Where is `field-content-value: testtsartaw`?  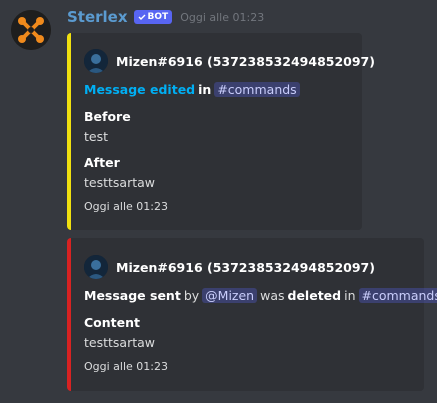 field-content-value: testtsartaw is located at coordinates (120, 342).